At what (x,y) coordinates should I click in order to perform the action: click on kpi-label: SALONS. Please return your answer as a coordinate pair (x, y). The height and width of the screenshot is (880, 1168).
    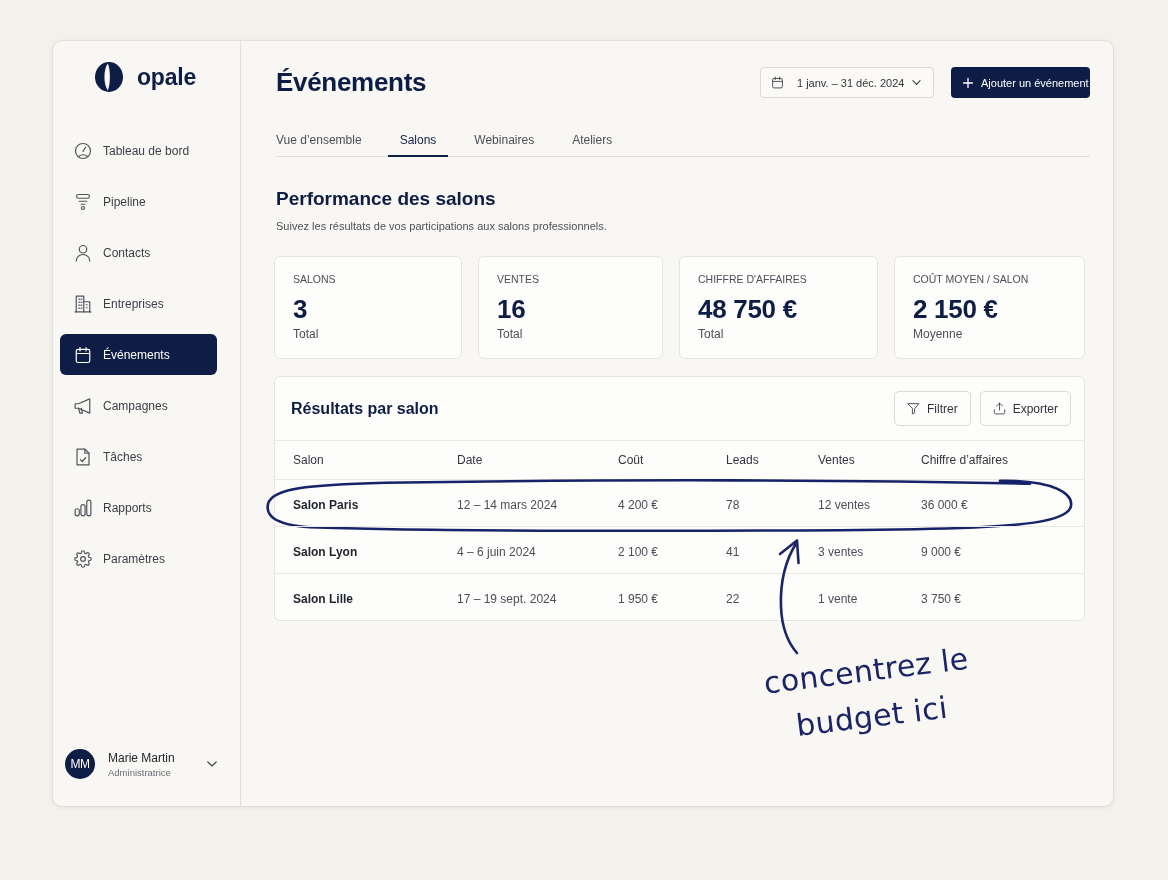
    Looking at the image, I should click on (315, 279).